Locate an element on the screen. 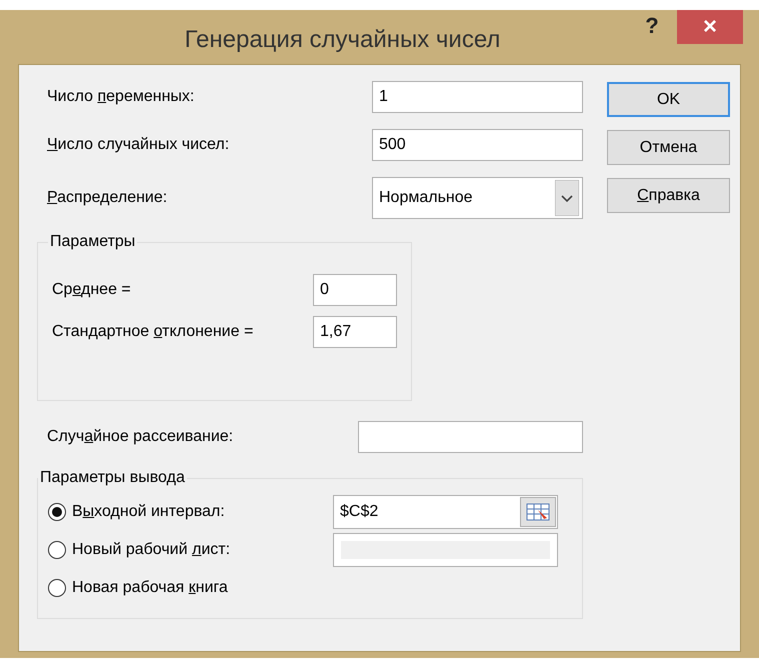 The image size is (759, 664). input-field: 1 is located at coordinates (477, 97).